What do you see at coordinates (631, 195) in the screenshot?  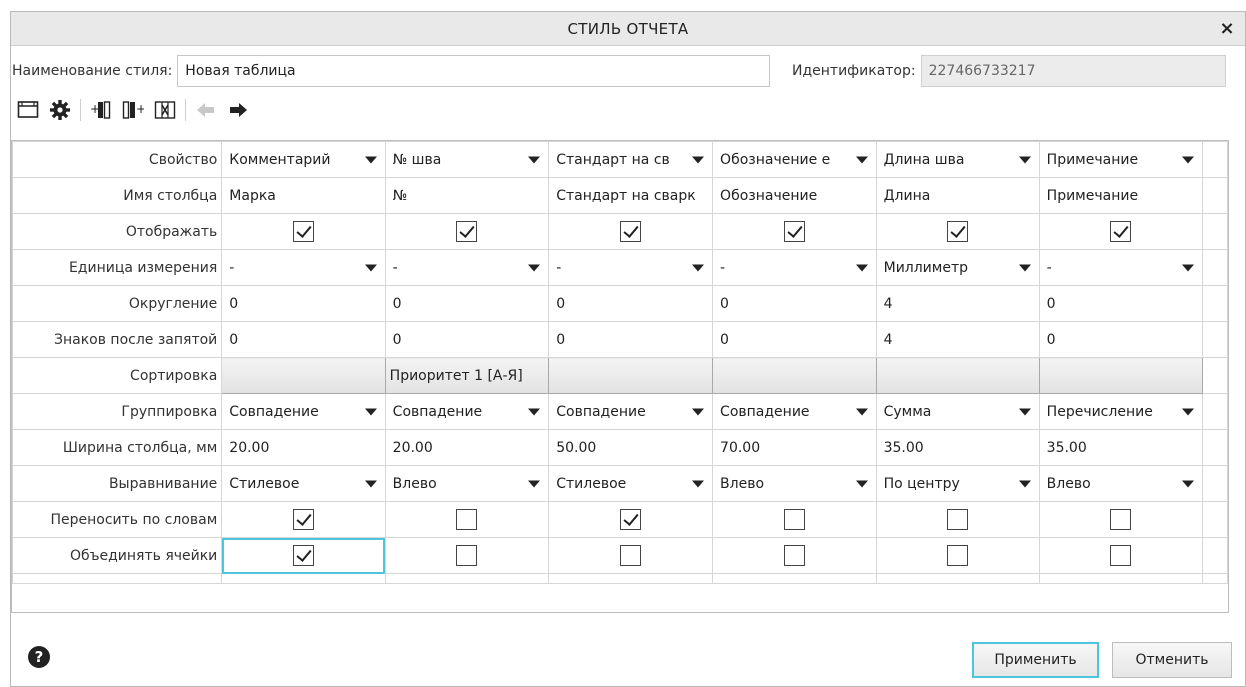 I see `name-cell: Стандарт на сварк` at bounding box center [631, 195].